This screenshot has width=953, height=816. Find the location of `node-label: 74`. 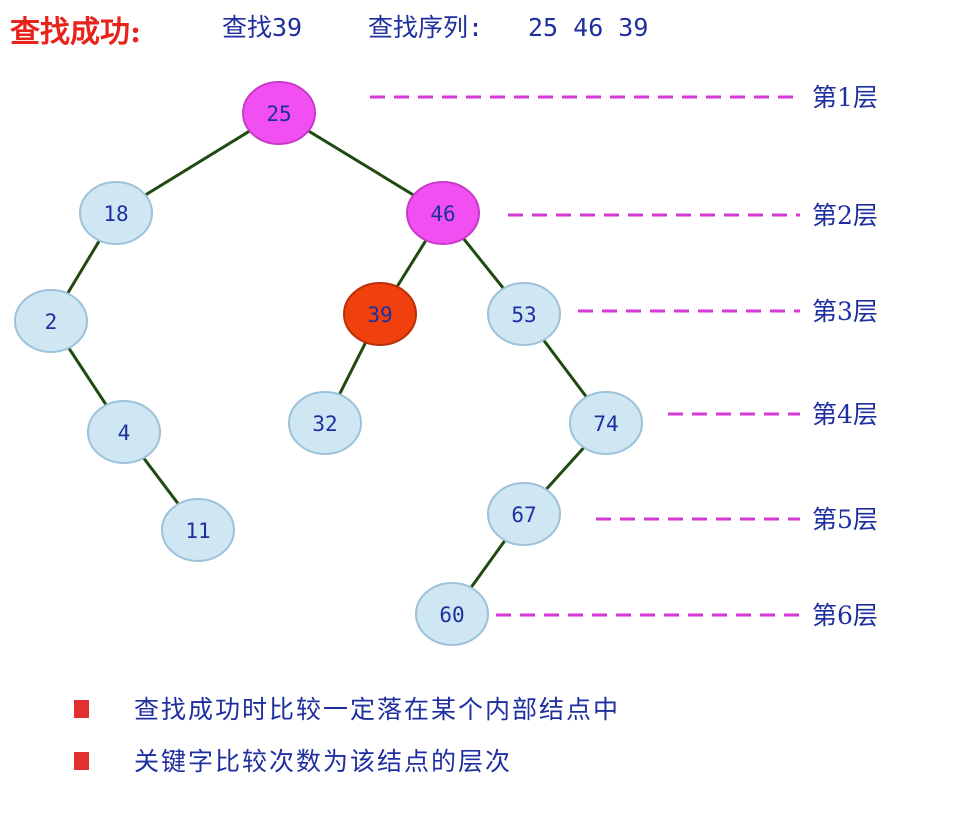

node-label: 74 is located at coordinates (605, 424).